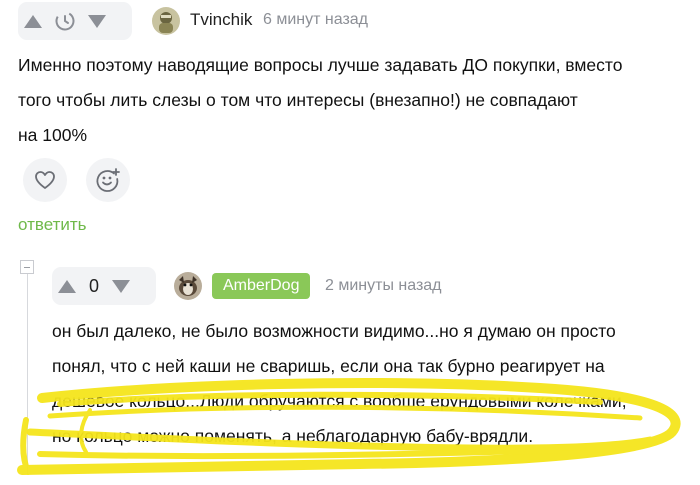 The image size is (700, 485). Describe the element at coordinates (261, 286) in the screenshot. I see `username-badge: AmberDog` at that location.